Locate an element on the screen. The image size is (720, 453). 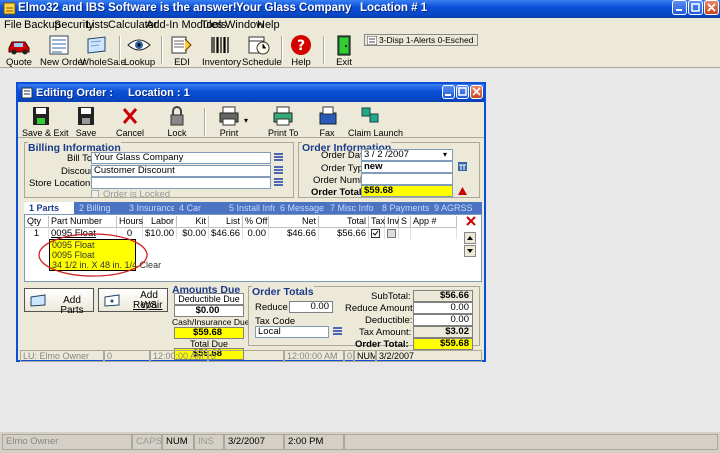
cell-app-number is located at coordinates (434, 233).